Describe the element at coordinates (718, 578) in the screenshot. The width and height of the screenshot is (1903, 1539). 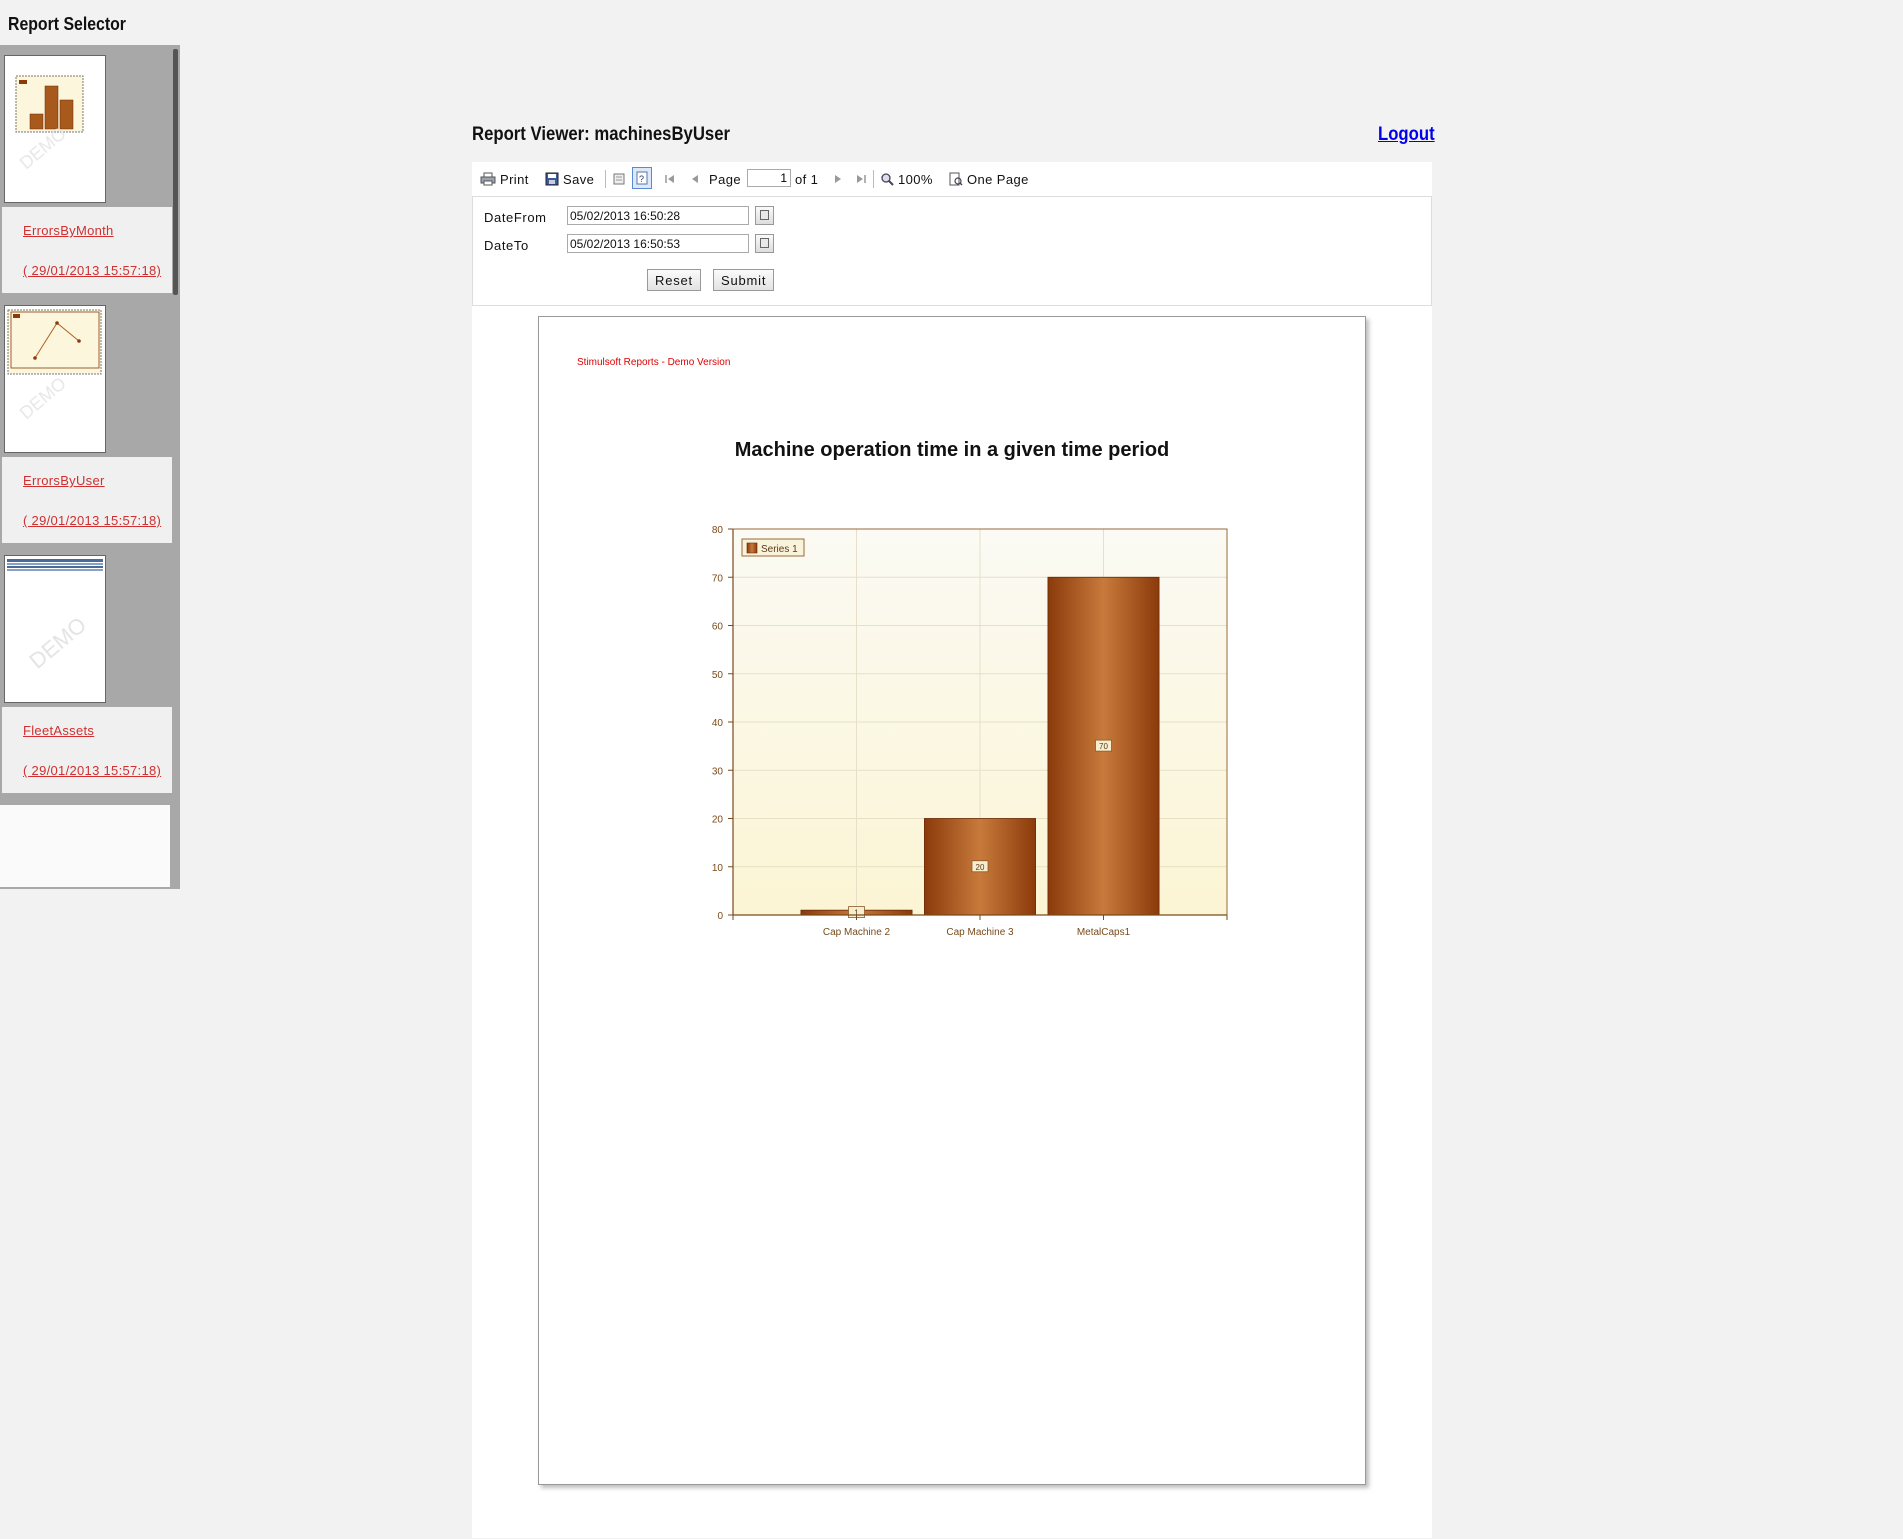
I see `y-tick-label: 70` at that location.